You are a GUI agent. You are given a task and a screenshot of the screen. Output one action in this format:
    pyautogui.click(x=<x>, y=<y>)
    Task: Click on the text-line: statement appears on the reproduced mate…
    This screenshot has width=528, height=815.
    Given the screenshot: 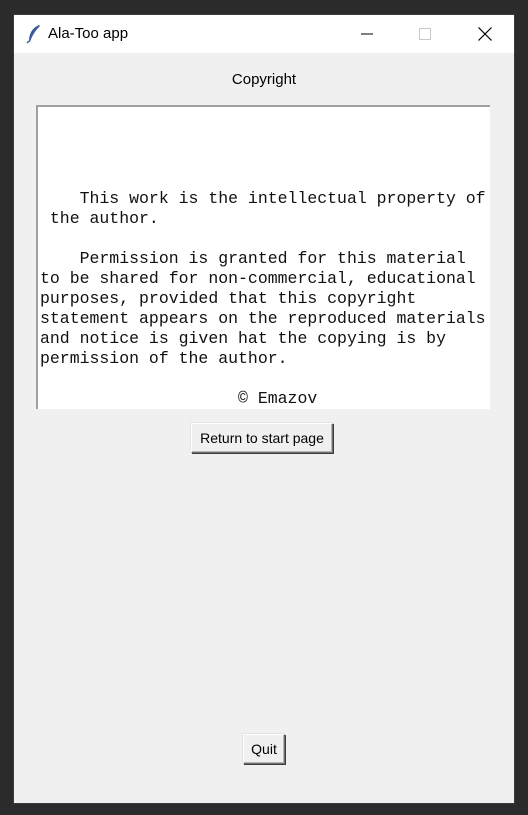 What is the action you would take?
    pyautogui.click(x=263, y=318)
    